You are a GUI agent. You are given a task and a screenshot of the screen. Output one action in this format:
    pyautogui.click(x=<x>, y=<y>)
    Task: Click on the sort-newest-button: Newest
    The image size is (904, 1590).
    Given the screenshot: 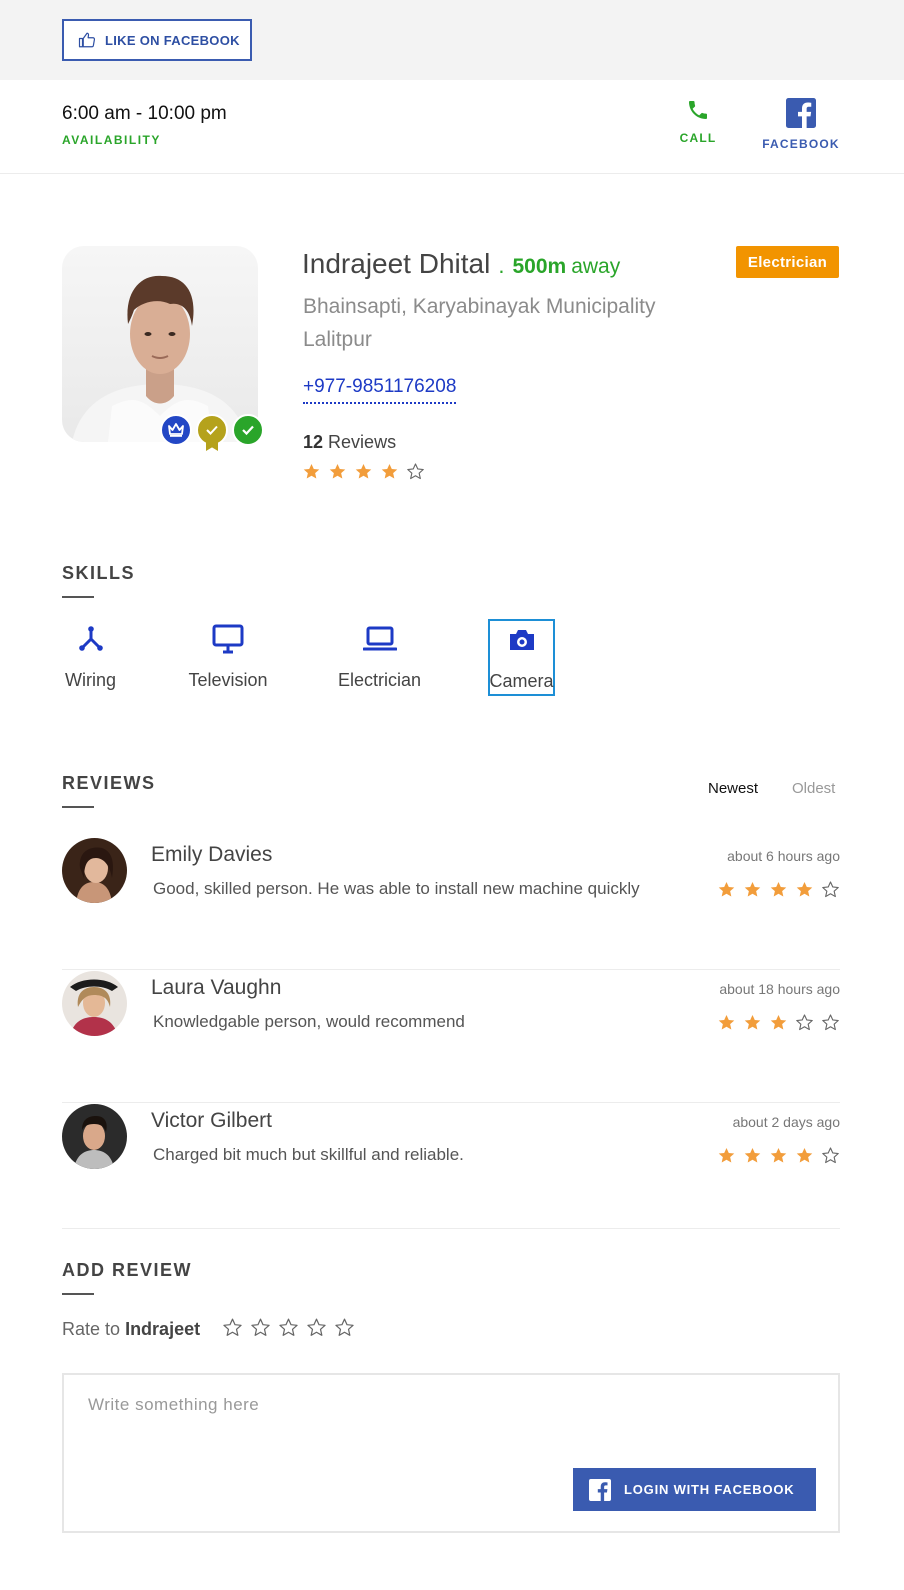 What is the action you would take?
    pyautogui.click(x=733, y=788)
    